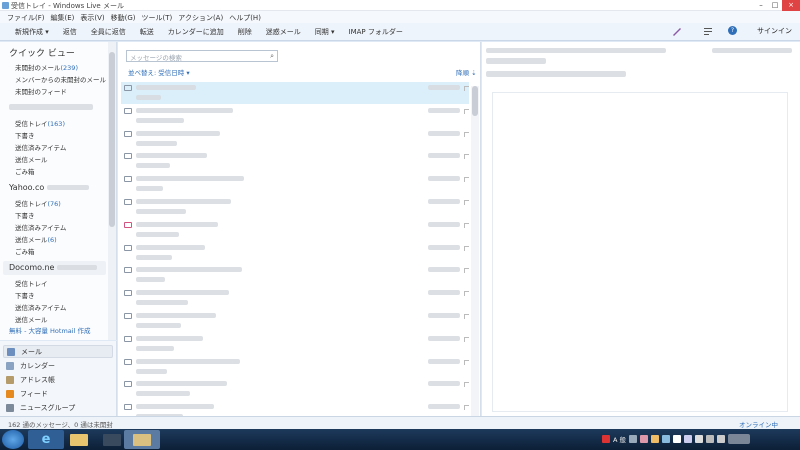 This screenshot has height=450, width=800. What do you see at coordinates (49, 187) in the screenshot?
I see `account-yahoo-title: Yahoo.co` at bounding box center [49, 187].